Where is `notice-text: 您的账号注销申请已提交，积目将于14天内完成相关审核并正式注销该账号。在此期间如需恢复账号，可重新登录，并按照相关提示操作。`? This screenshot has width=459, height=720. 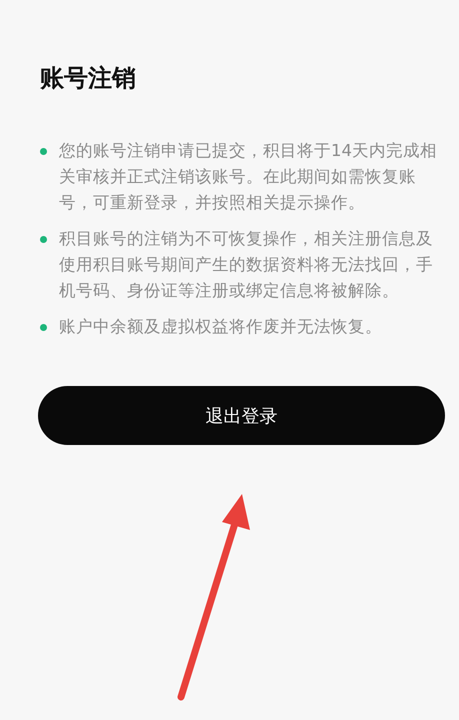 notice-text: 您的账号注销申请已提交，积目将于14天内完成相关审核并正式注销该账号。在此期间如需恢复账号，可重新登录，并按照相关提示操作。 is located at coordinates (248, 177).